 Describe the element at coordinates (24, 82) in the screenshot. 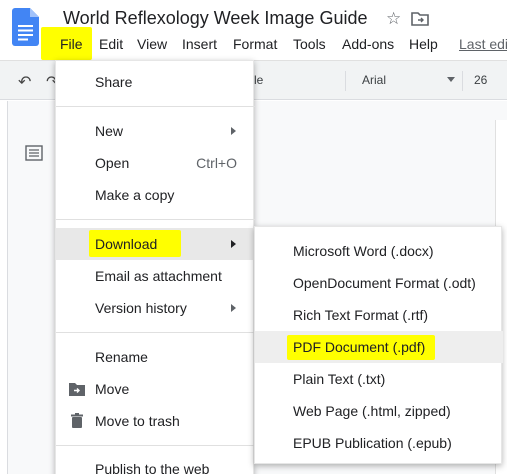

I see `undo-icon: ↶` at that location.